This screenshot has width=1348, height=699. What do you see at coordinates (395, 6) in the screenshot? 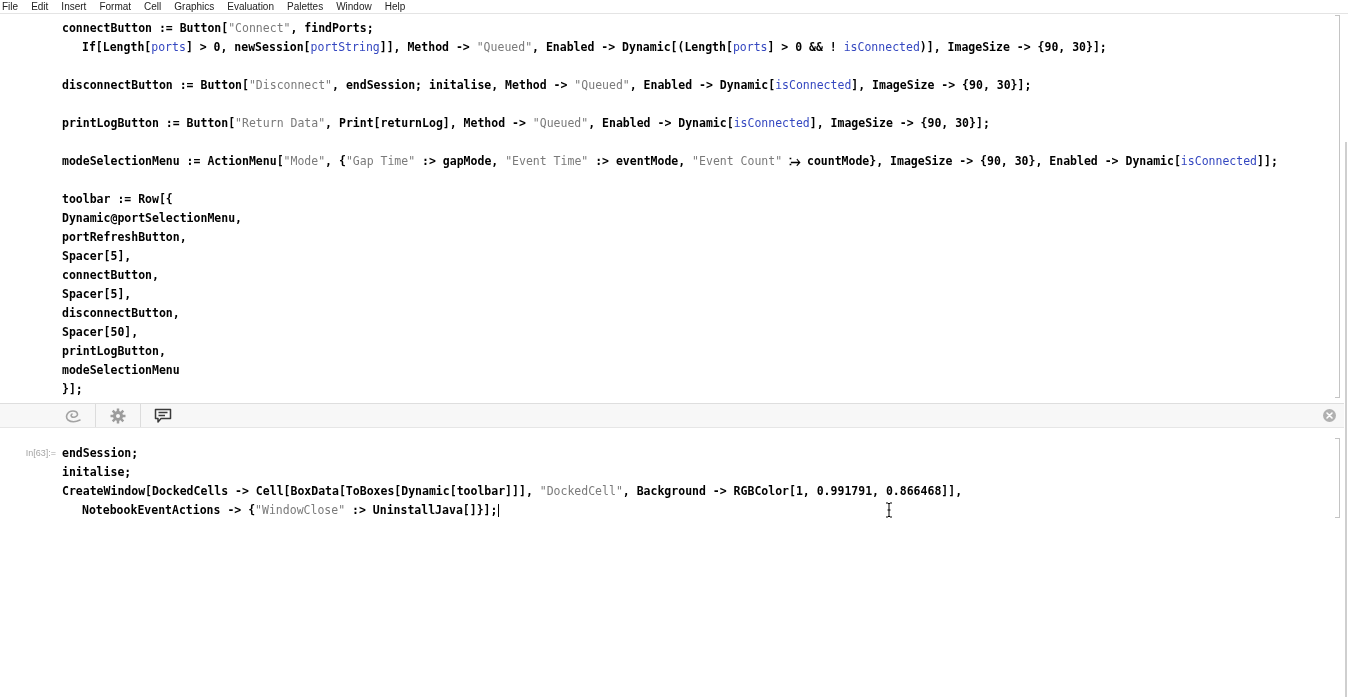
I see `menu-item: Help` at bounding box center [395, 6].